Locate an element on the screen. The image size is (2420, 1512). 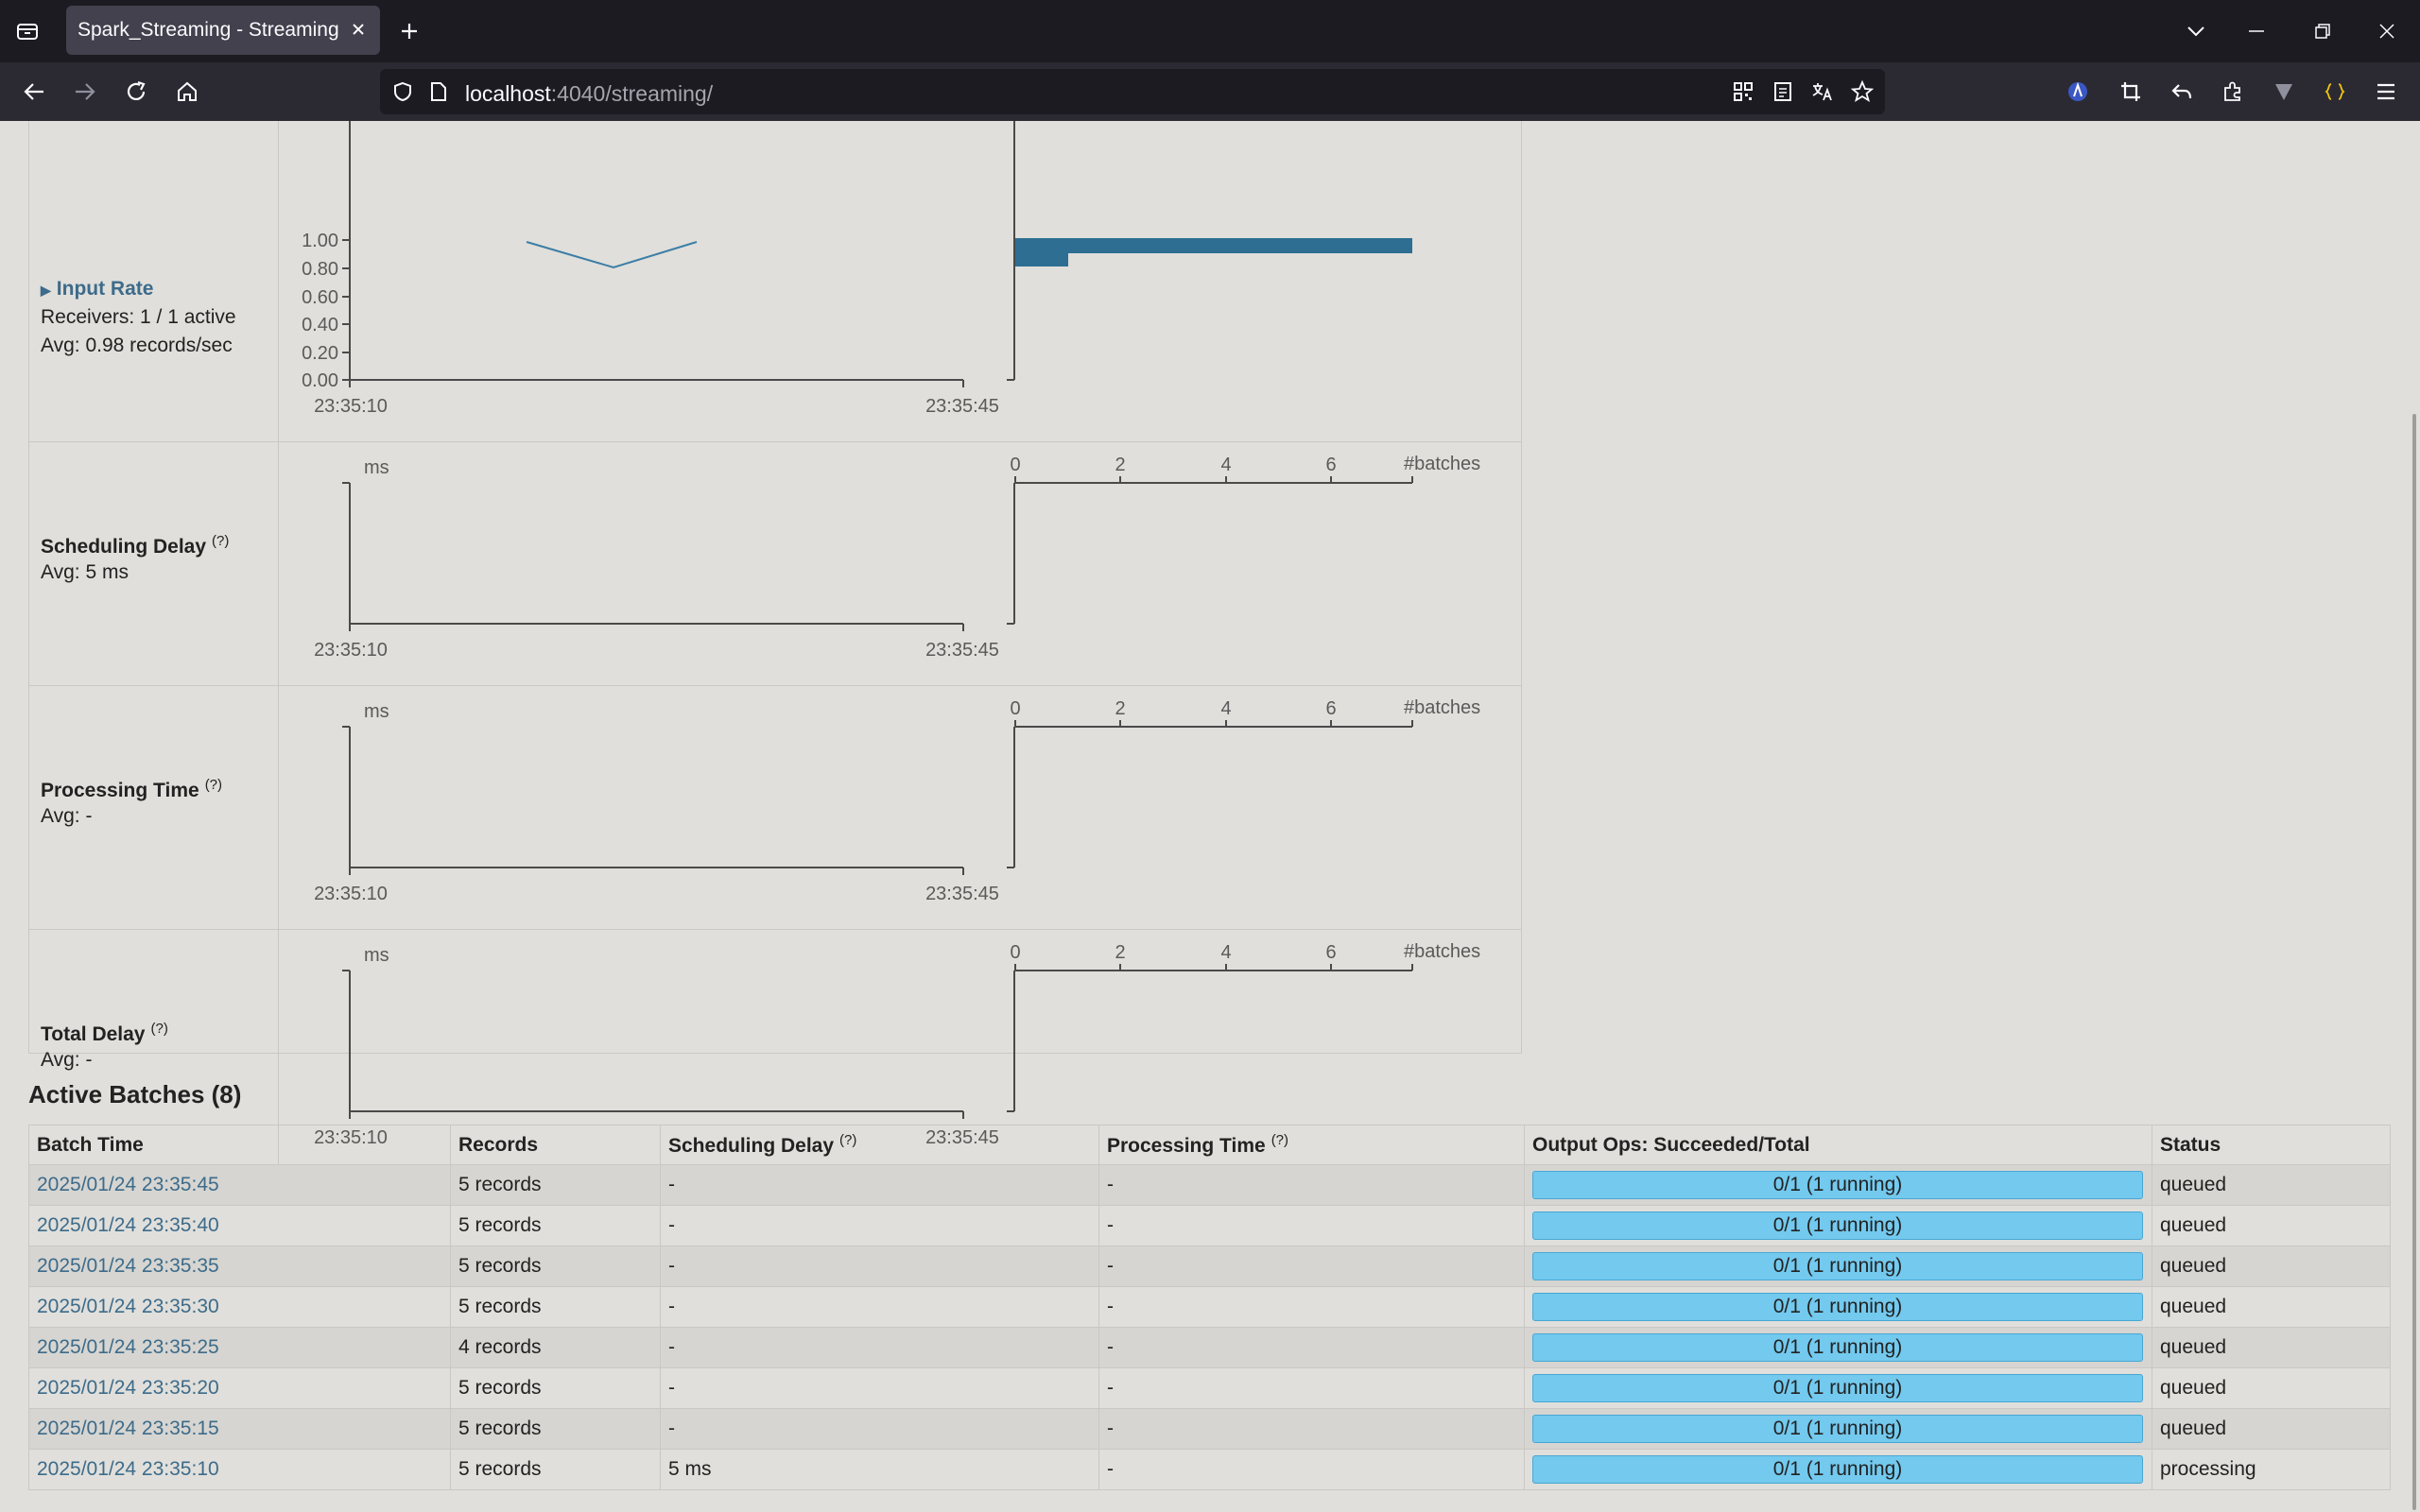
col-batch-time: Batch Time is located at coordinates (239, 1145).